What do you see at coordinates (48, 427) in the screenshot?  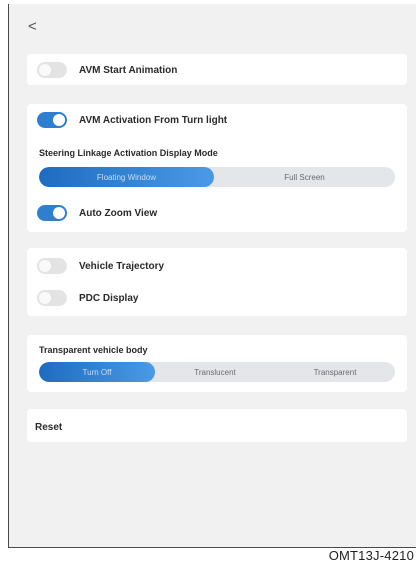 I see `reset-button: Reset` at bounding box center [48, 427].